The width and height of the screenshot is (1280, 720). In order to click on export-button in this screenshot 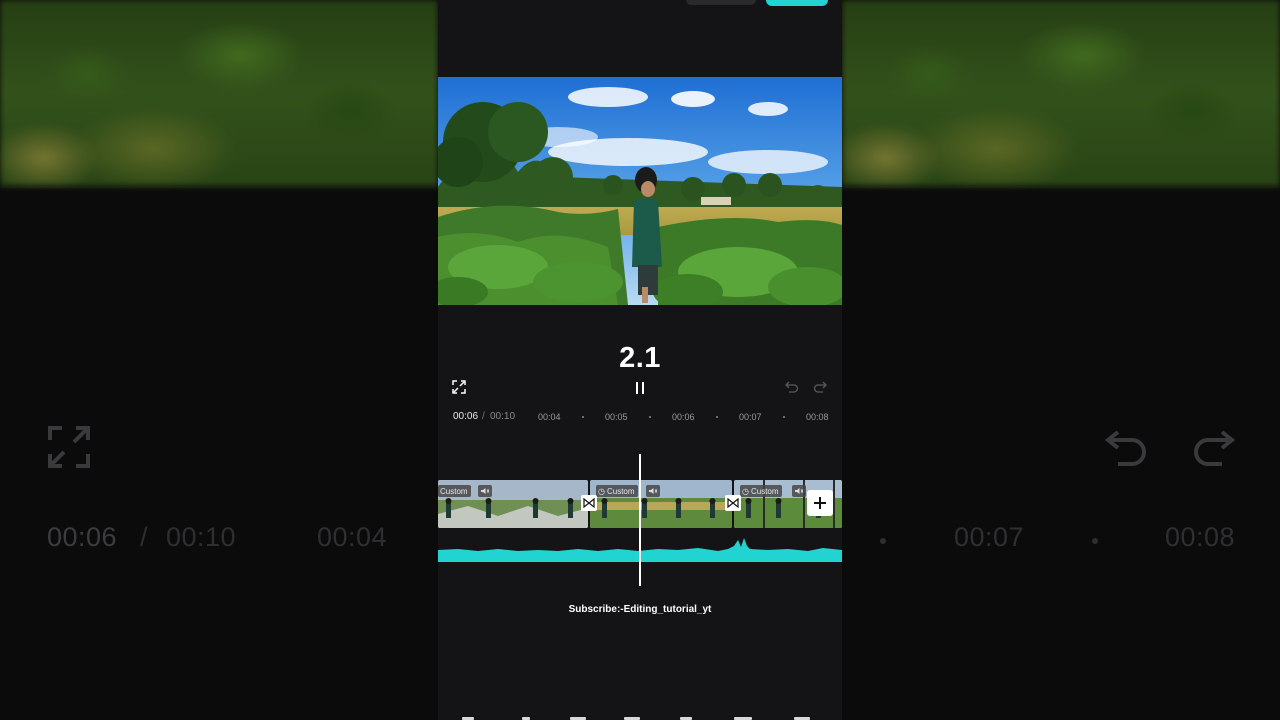, I will do `click(797, 3)`.